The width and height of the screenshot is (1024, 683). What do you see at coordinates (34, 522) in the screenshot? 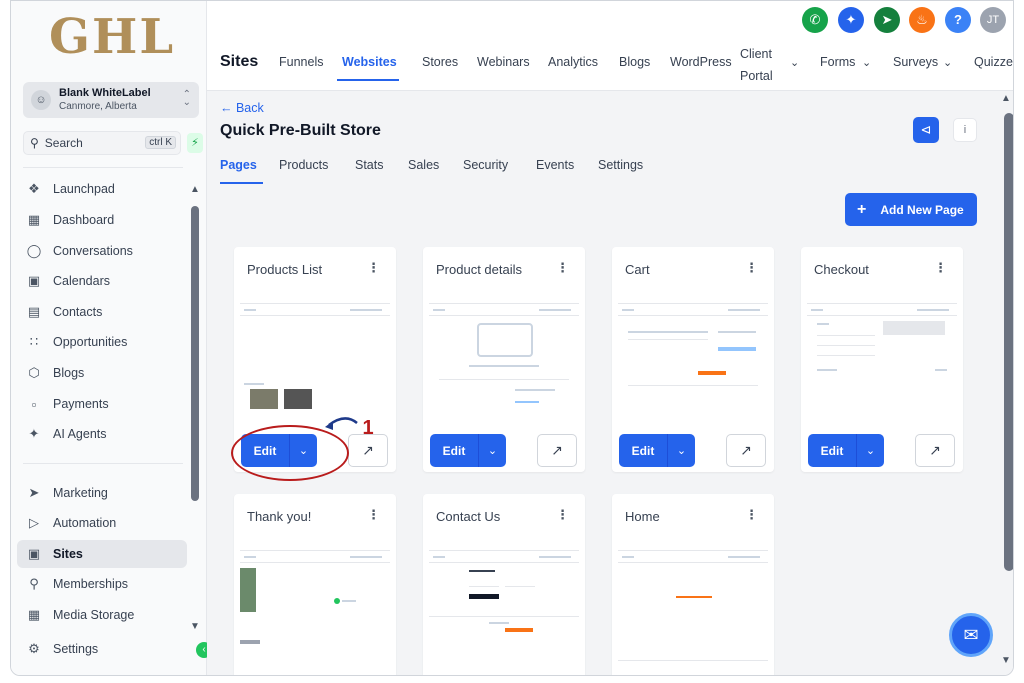
I see `play-icon: ▷` at bounding box center [34, 522].